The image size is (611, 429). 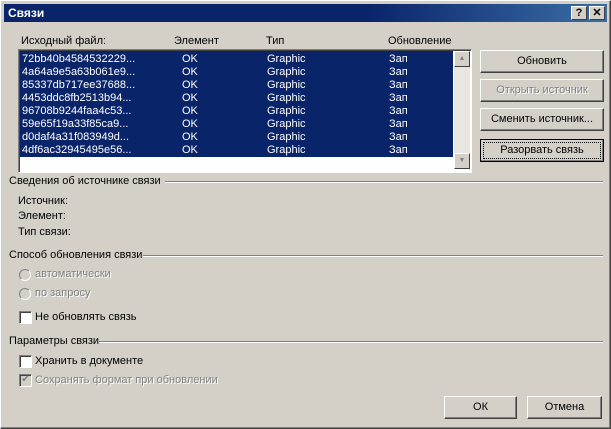 What do you see at coordinates (76, 255) in the screenshot?
I see `update-method-heading: Способ обновления связи` at bounding box center [76, 255].